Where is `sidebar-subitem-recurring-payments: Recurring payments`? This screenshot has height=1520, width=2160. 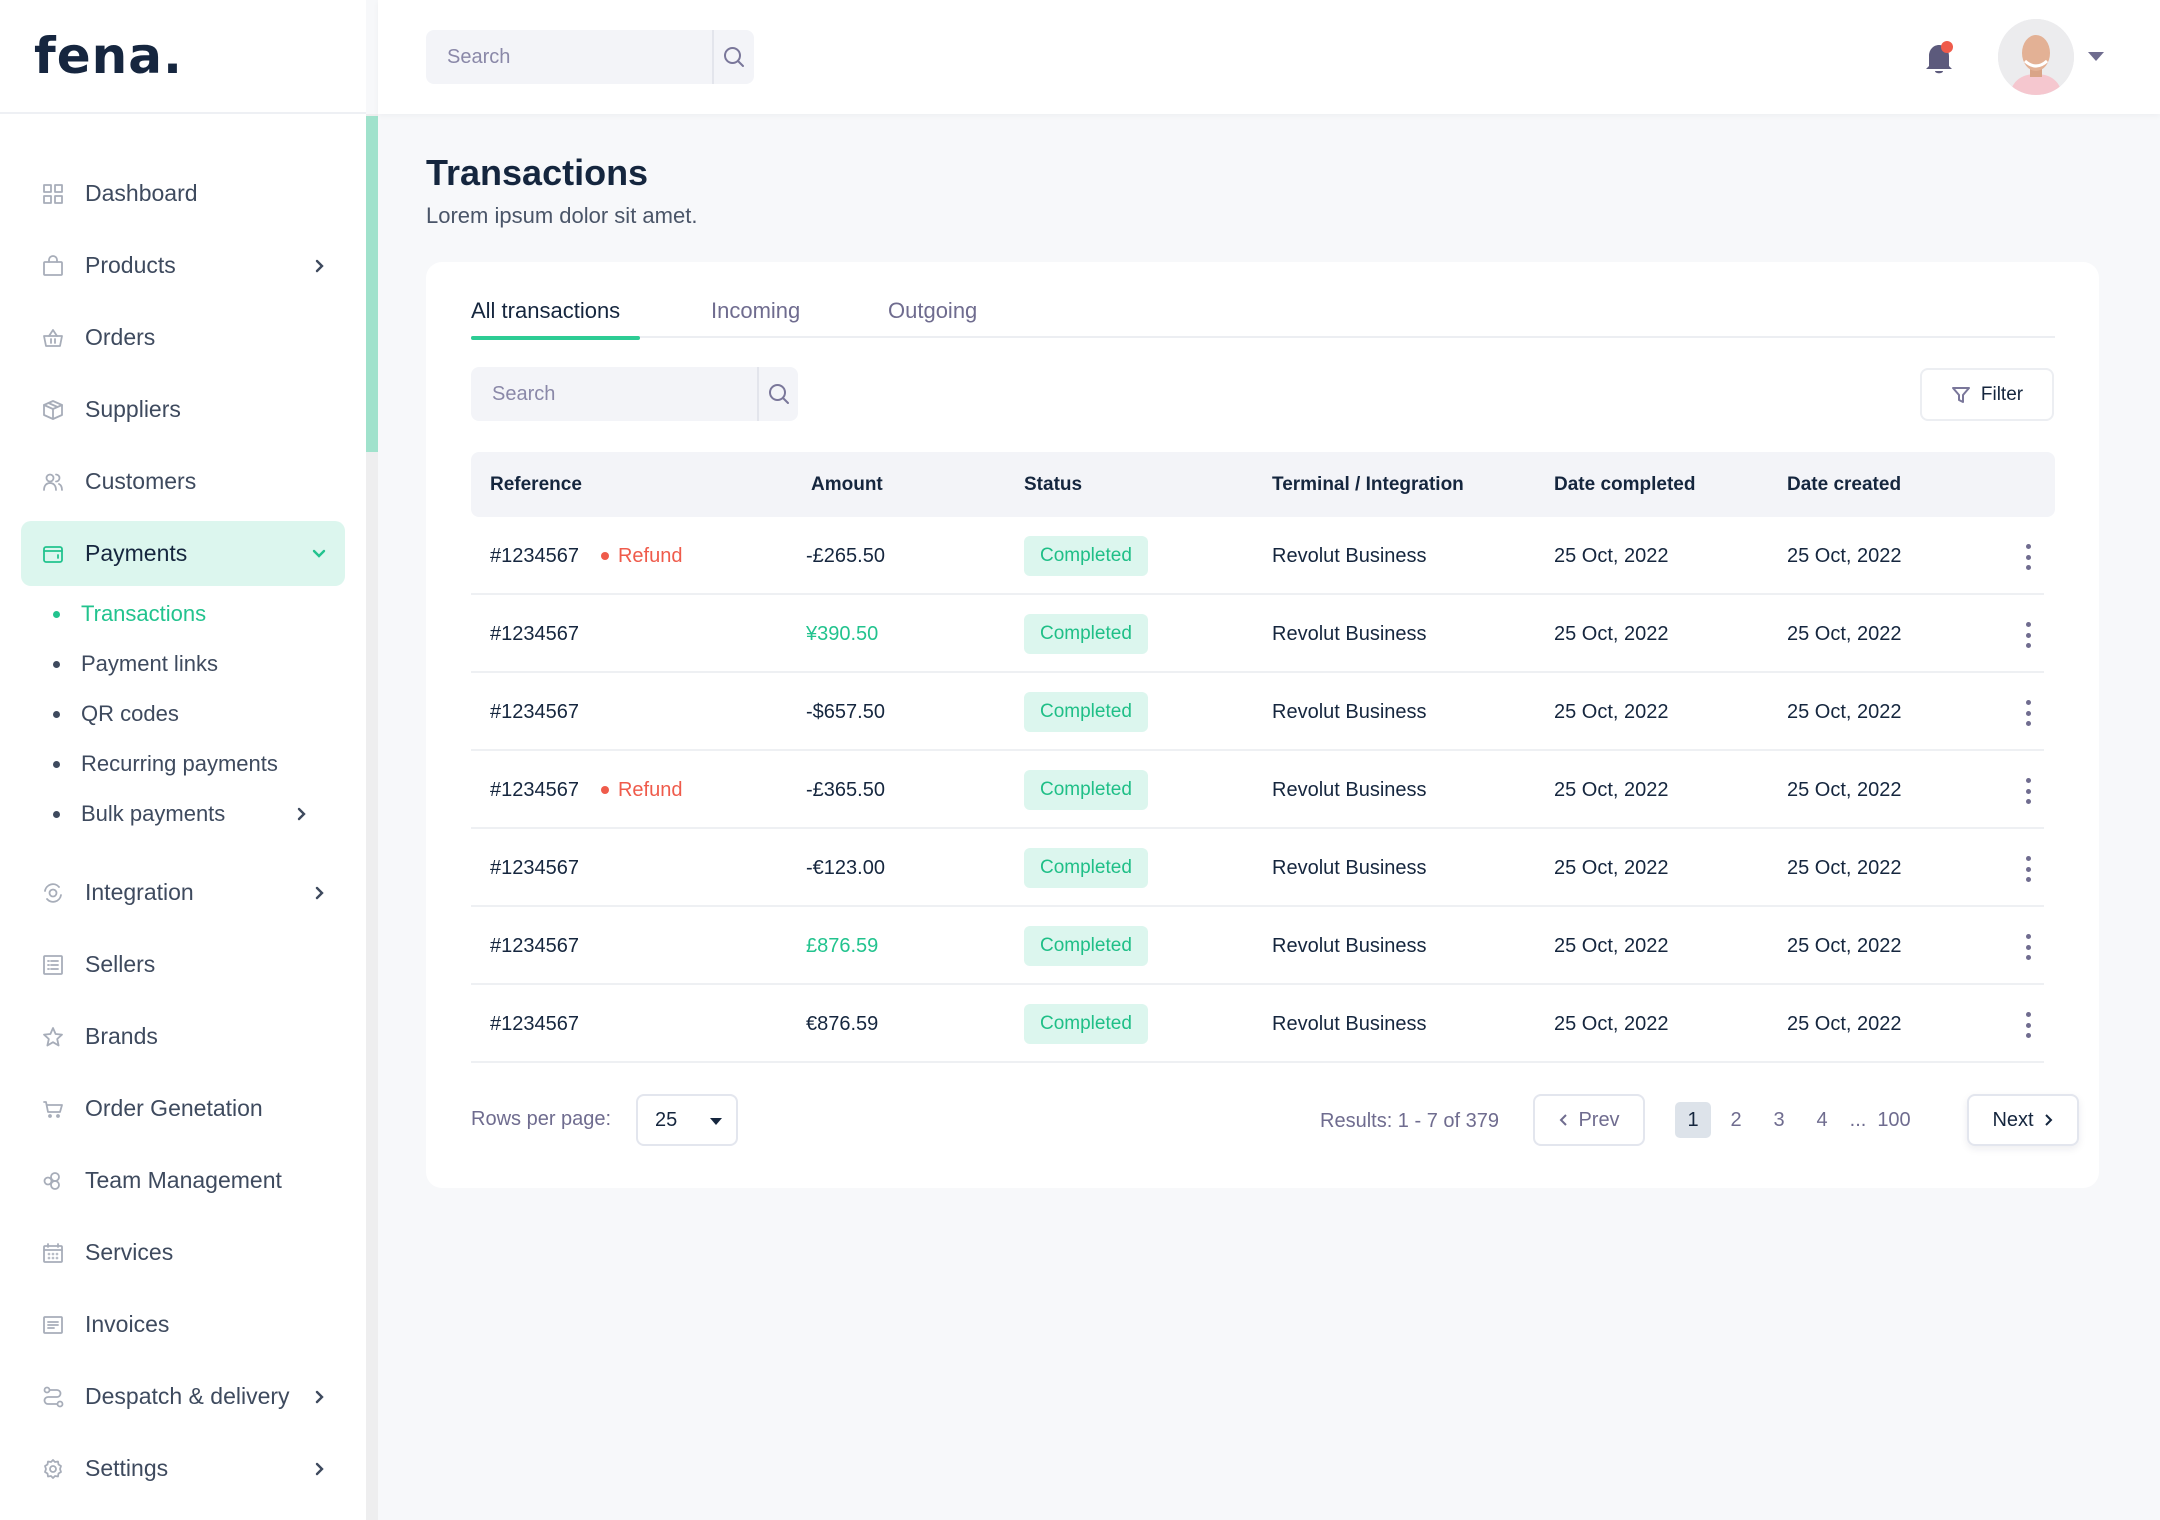 sidebar-subitem-recurring-payments: Recurring payments is located at coordinates (199, 764).